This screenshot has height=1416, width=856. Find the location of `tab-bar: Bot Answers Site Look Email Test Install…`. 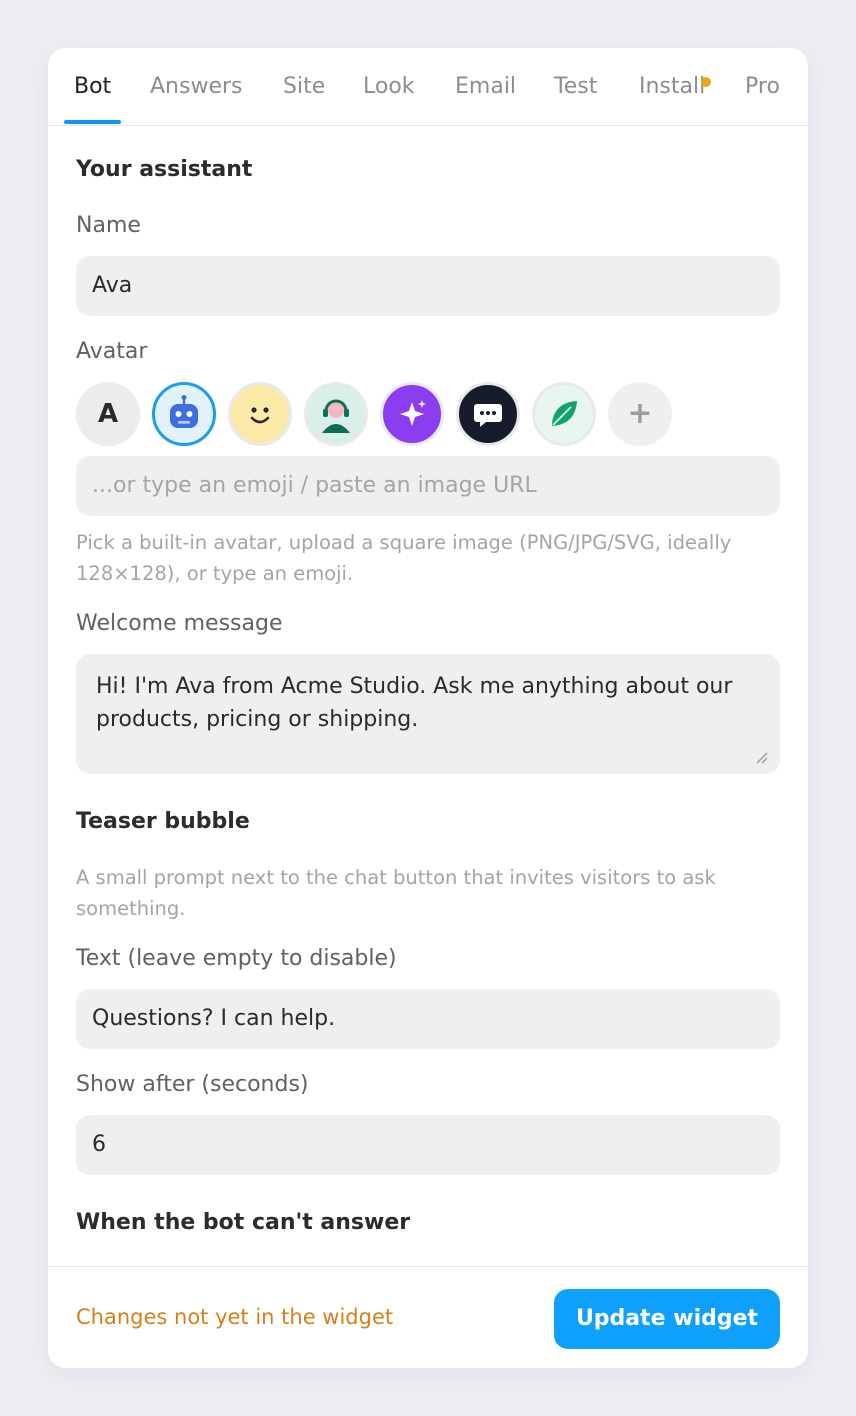

tab-bar: Bot Answers Site Look Email Test Install… is located at coordinates (428, 87).